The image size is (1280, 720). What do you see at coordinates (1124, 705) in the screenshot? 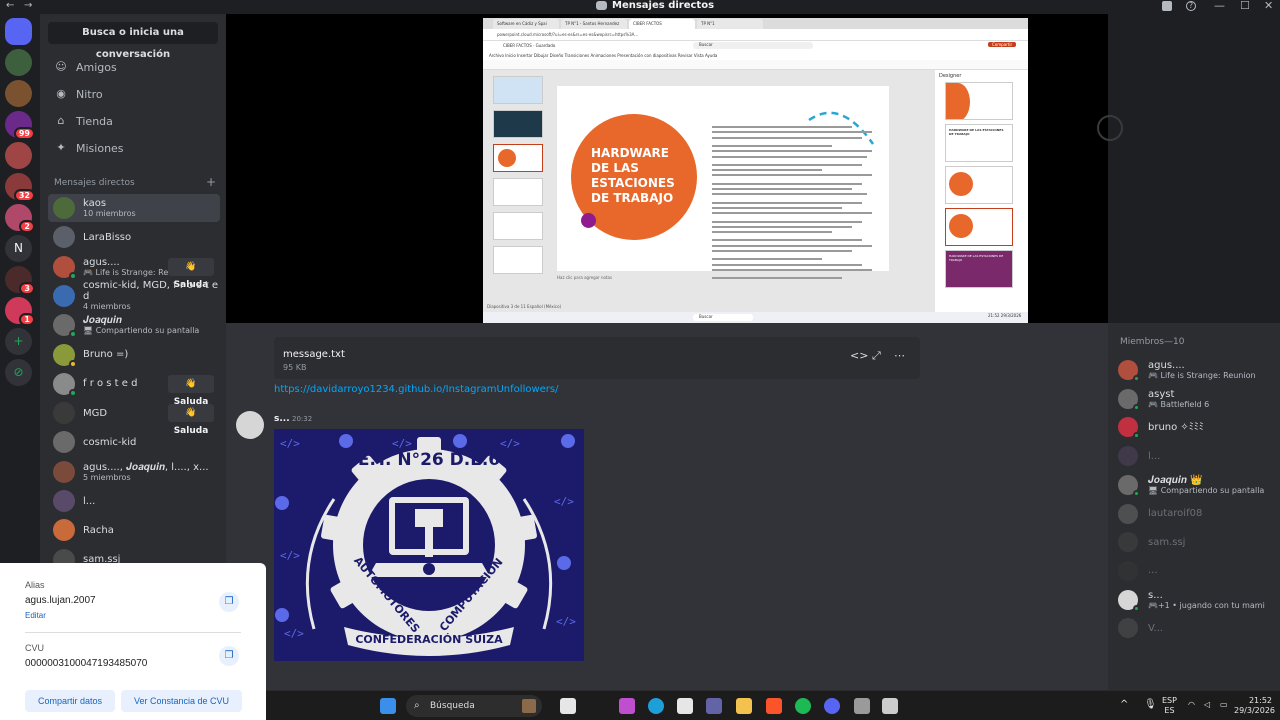
I see `tray-chevron-icon: ^` at bounding box center [1124, 705].